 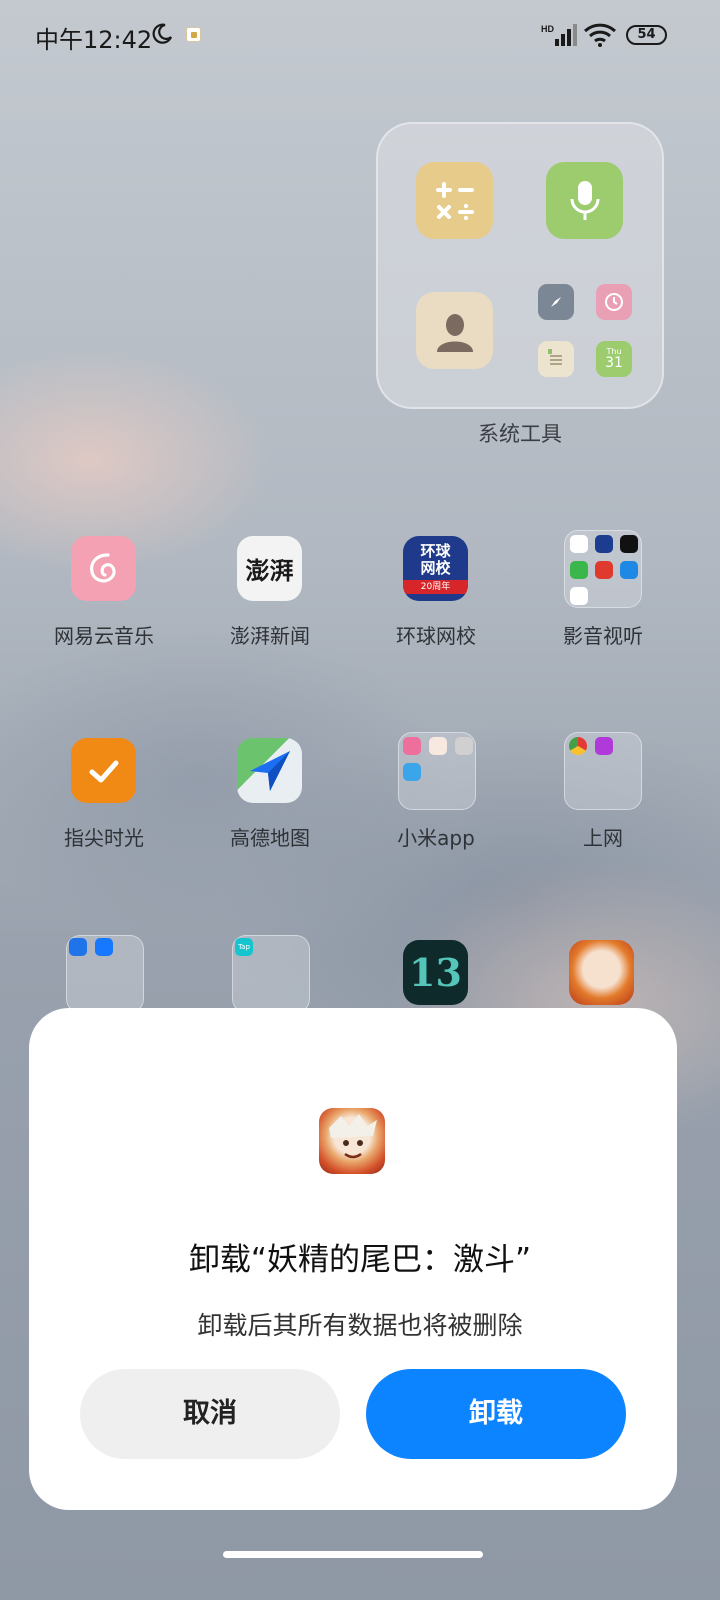 I want to click on thepaper-logo-text: 澎湃, so click(x=269, y=570).